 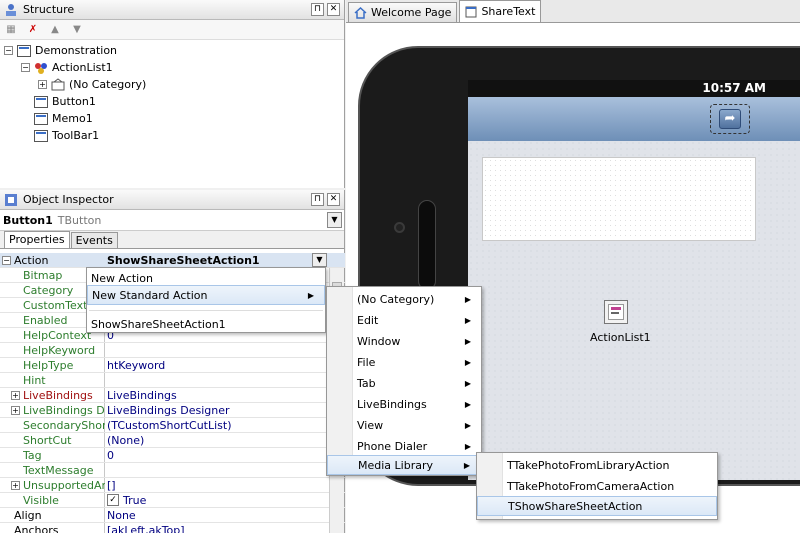 I want to click on move-up-icon: ▲, so click(x=55, y=30).